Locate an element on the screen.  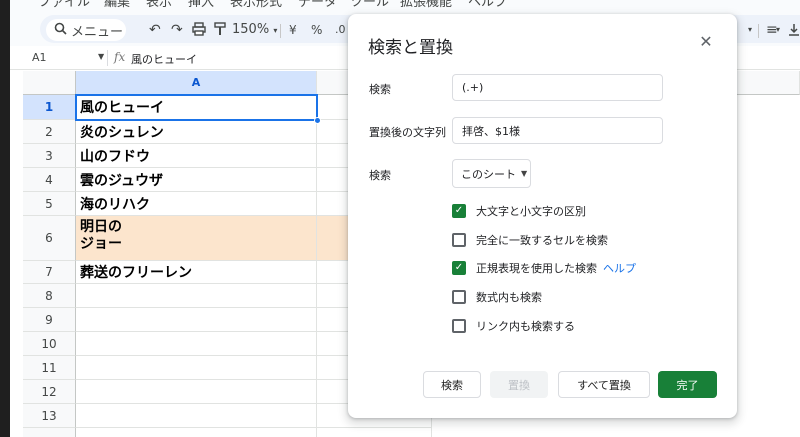
menu-format: 表示形式 is located at coordinates (256, 5).